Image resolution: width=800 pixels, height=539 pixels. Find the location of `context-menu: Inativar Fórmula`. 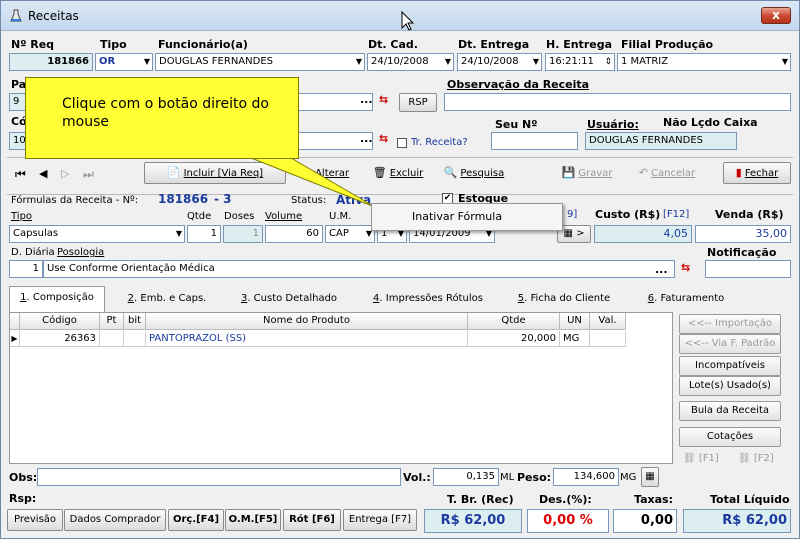

context-menu: Inativar Fórmula is located at coordinates (467, 217).